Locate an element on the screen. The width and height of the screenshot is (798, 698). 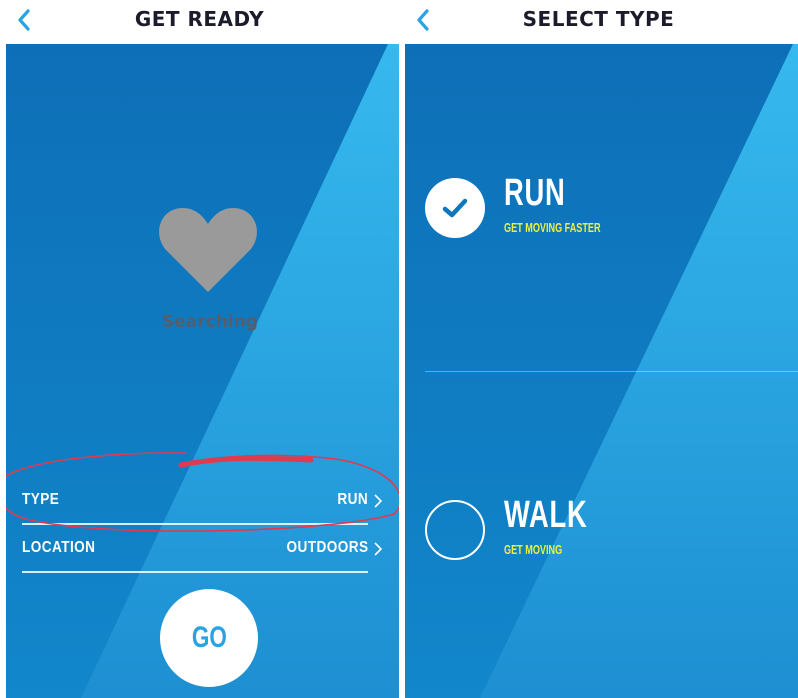
option-subtitle: GET MOVING FASTER is located at coordinates (552, 227).